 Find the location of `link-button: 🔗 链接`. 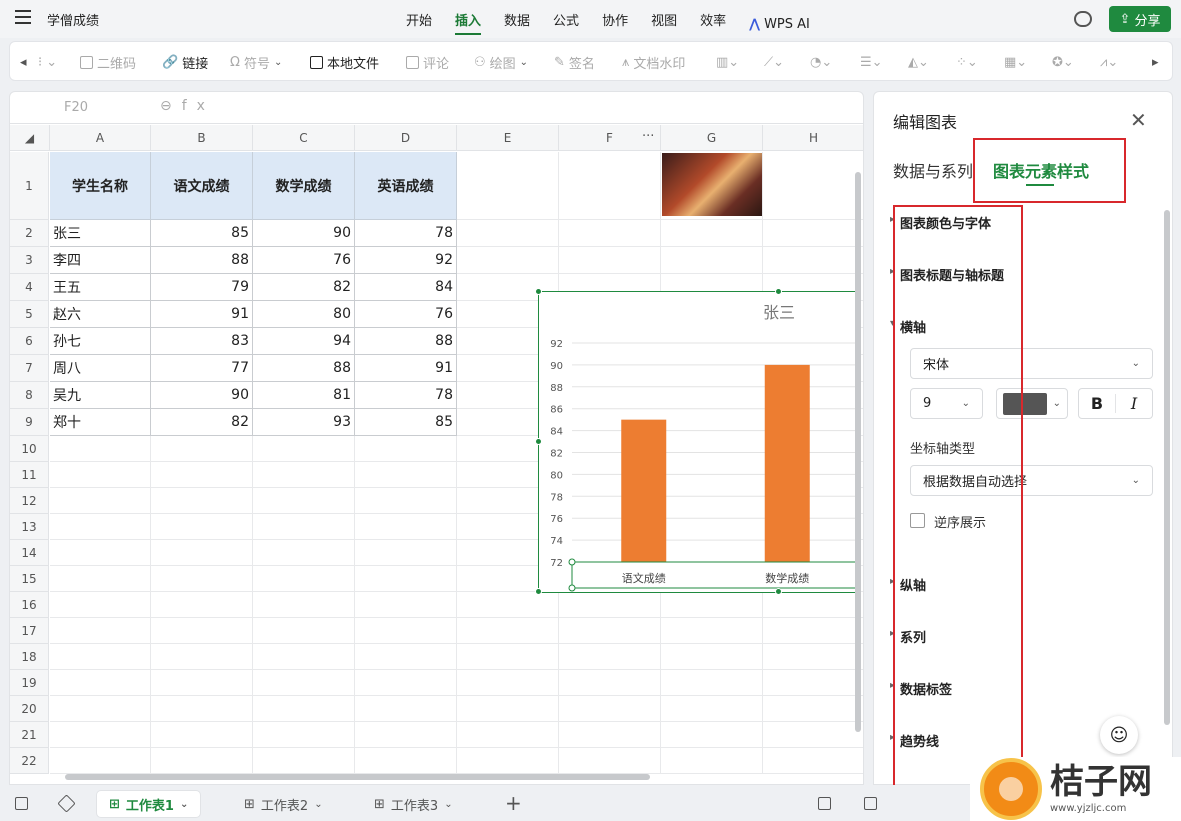

link-button: 🔗 链接 is located at coordinates (185, 62).